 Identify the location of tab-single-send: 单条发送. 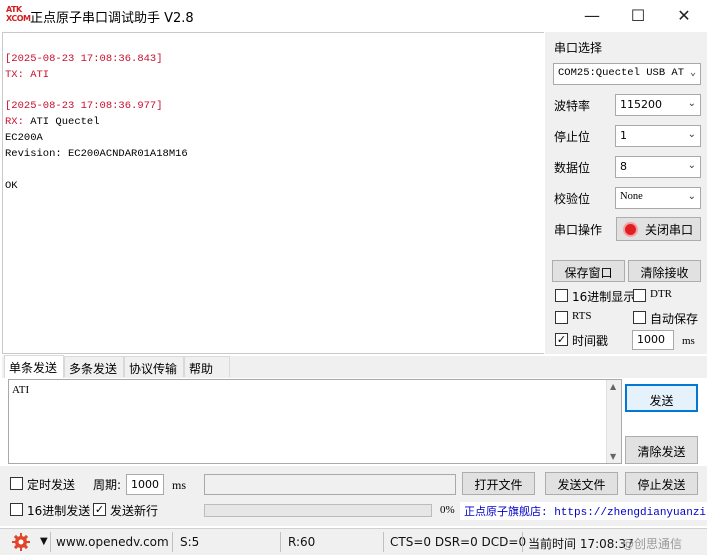
(34, 366).